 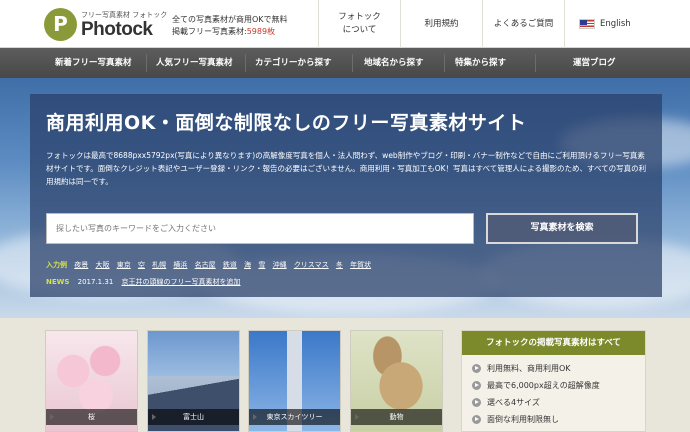 I want to click on thumb-skytree: 東京スカイツリー, so click(x=294, y=381).